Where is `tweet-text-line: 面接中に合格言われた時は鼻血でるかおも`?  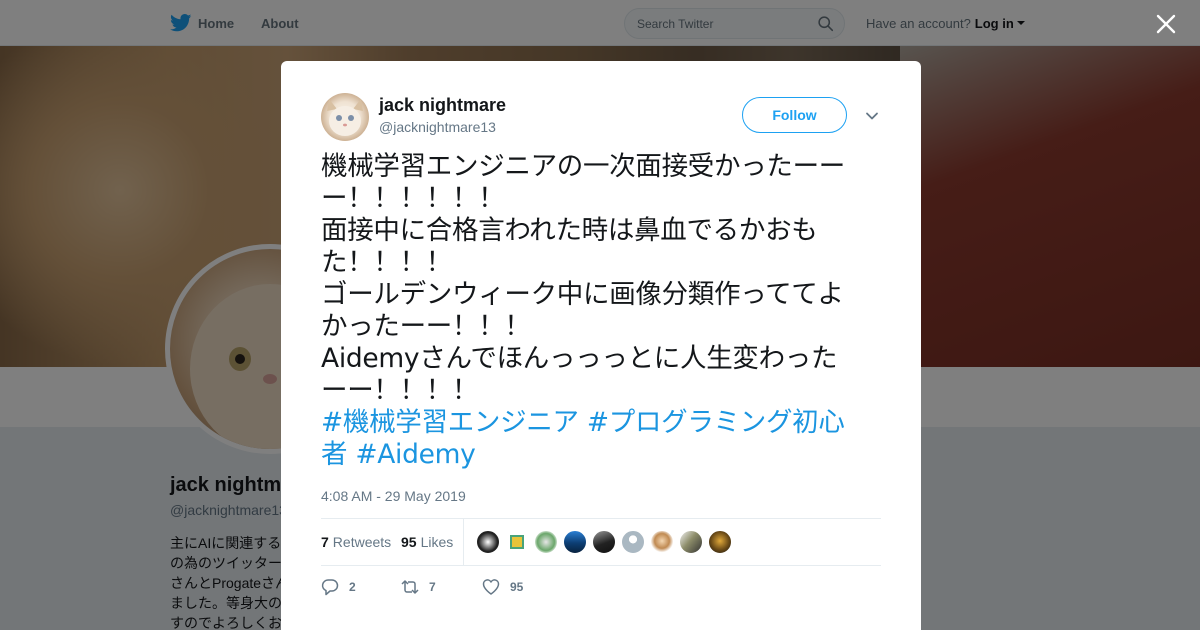
tweet-text-line: 面接中に合格言われた時は鼻血でるかおも is located at coordinates (569, 230).